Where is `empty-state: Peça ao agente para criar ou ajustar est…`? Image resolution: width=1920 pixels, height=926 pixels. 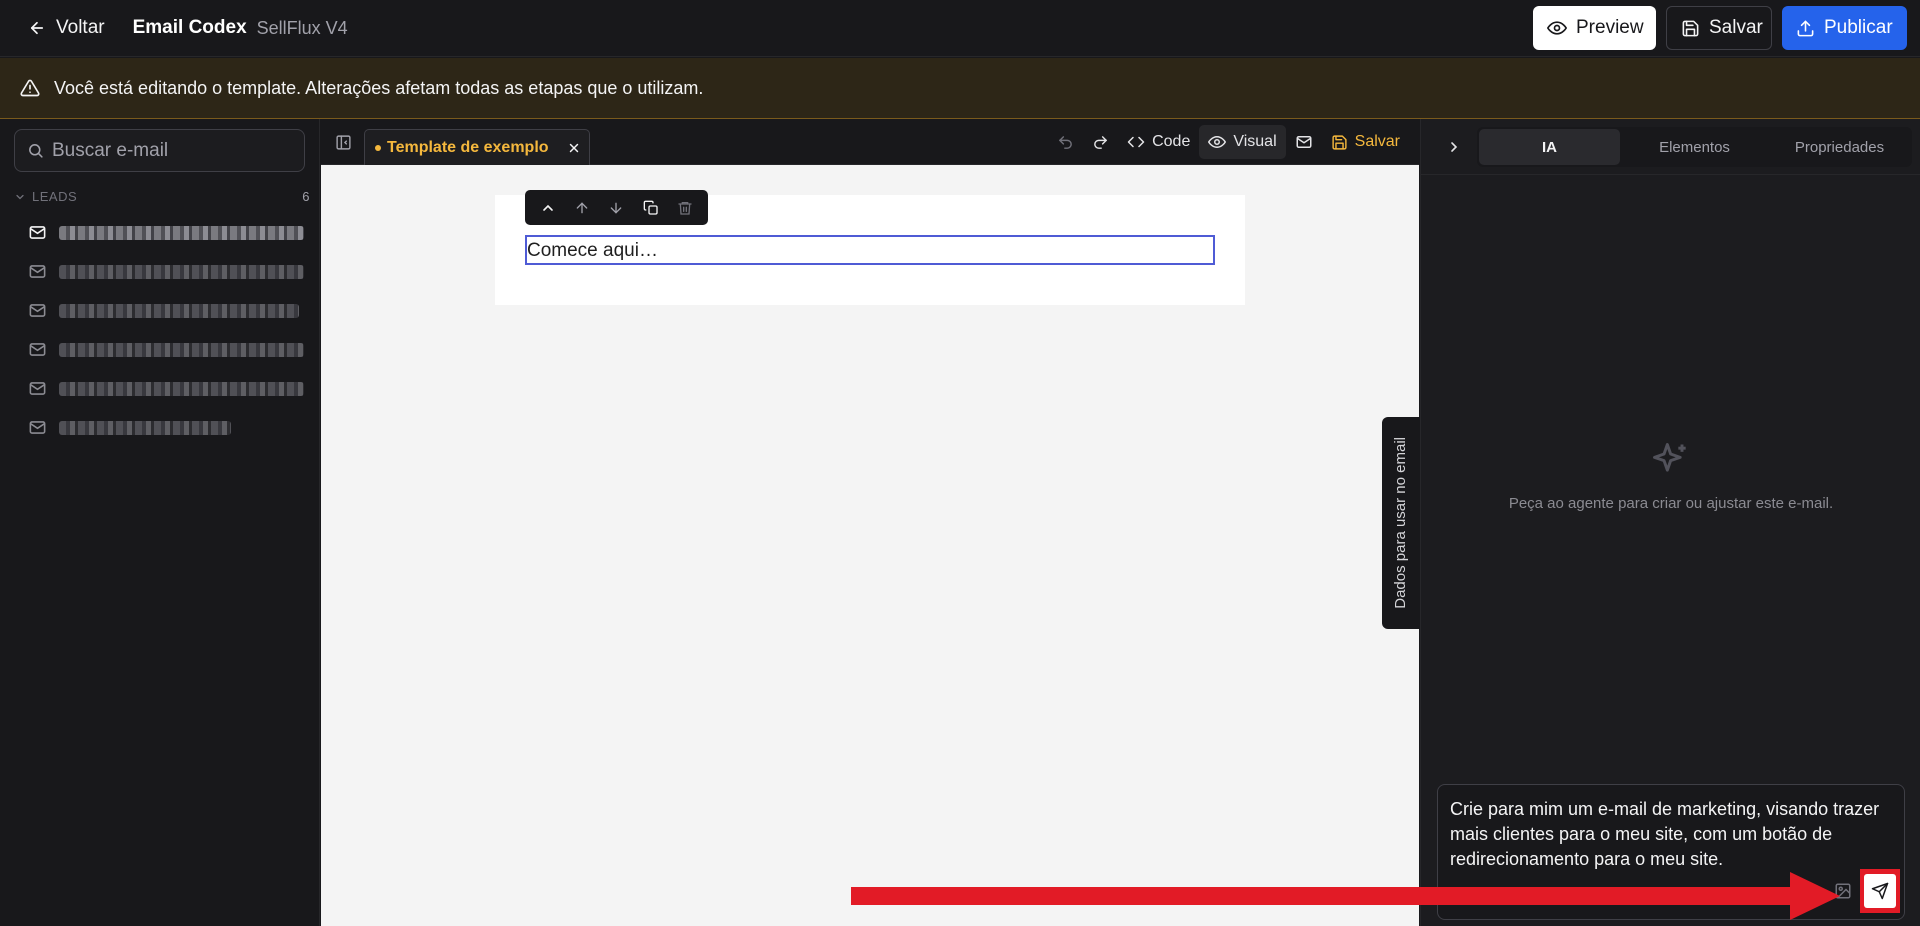 empty-state: Peça ao agente para criar ou ajustar est… is located at coordinates (1670, 475).